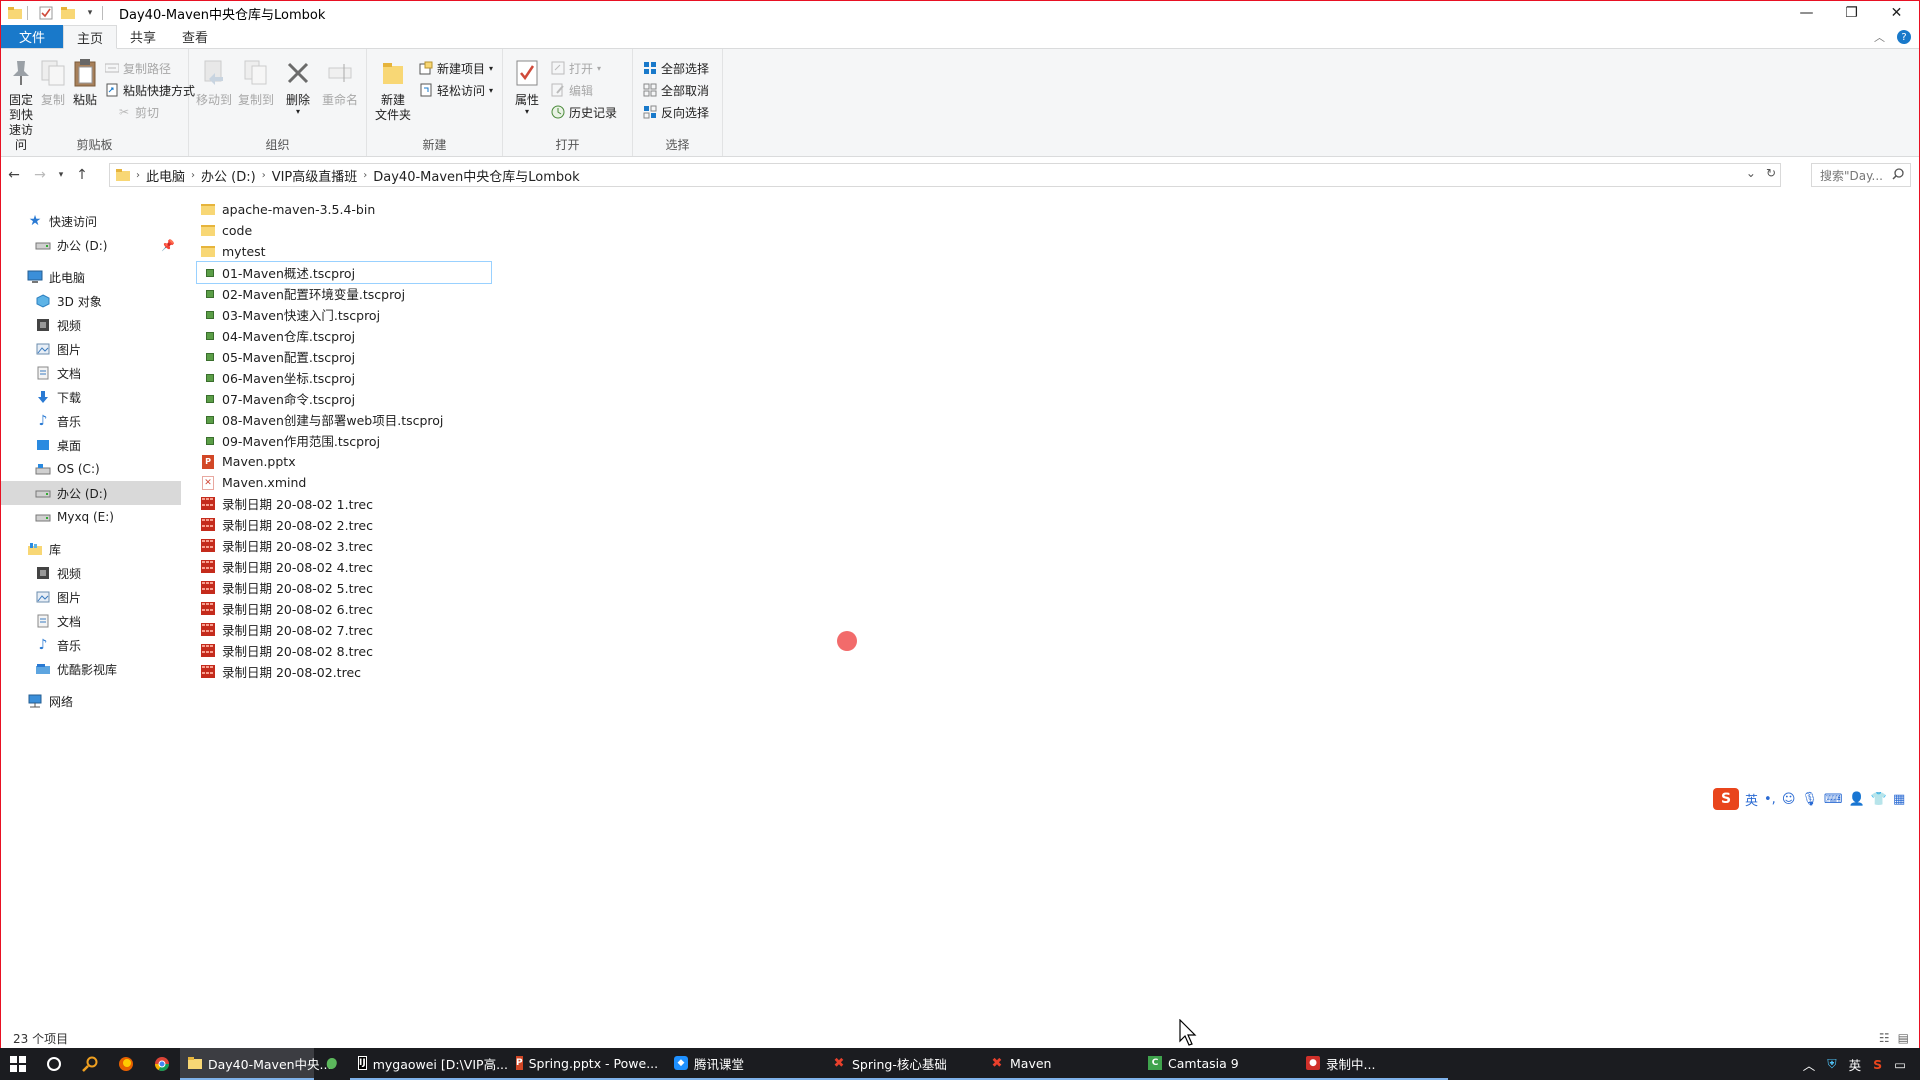 This screenshot has width=1920, height=1080. Describe the element at coordinates (150, 112) in the screenshot. I see `cut-button: ✂ 剪切` at that location.